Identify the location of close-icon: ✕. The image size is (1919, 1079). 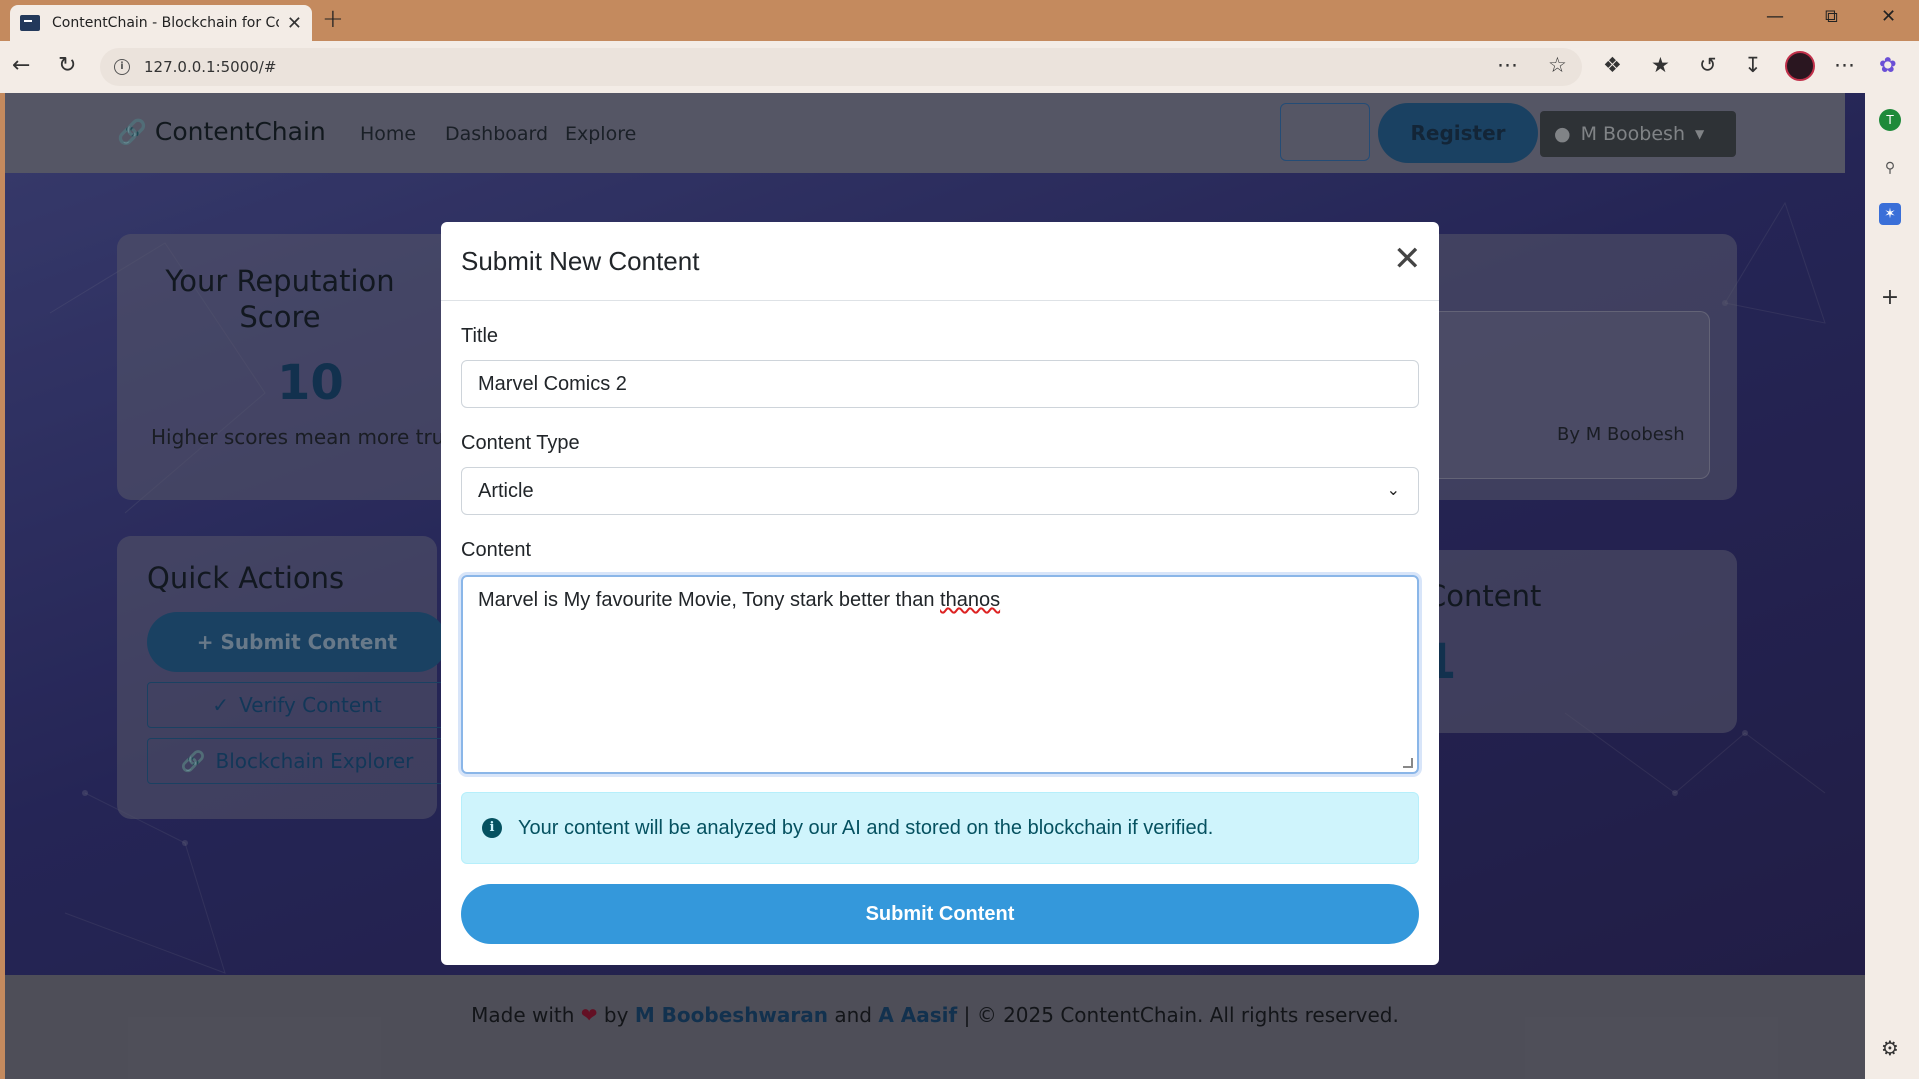
(1407, 259).